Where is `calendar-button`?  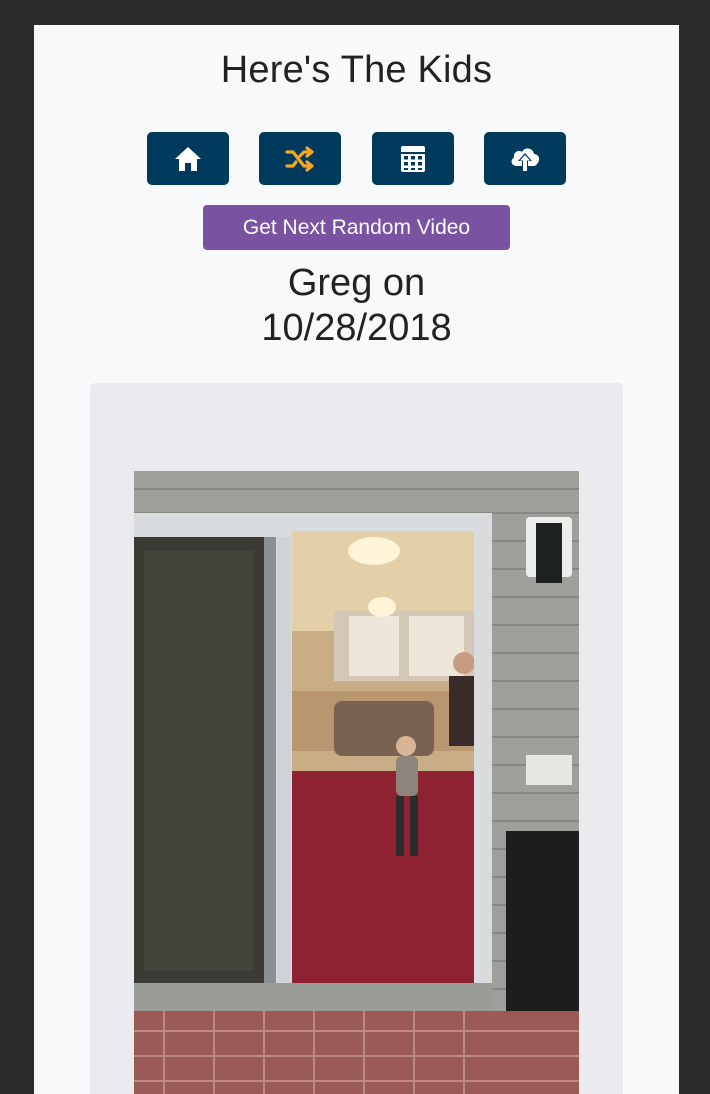 calendar-button is located at coordinates (413, 158).